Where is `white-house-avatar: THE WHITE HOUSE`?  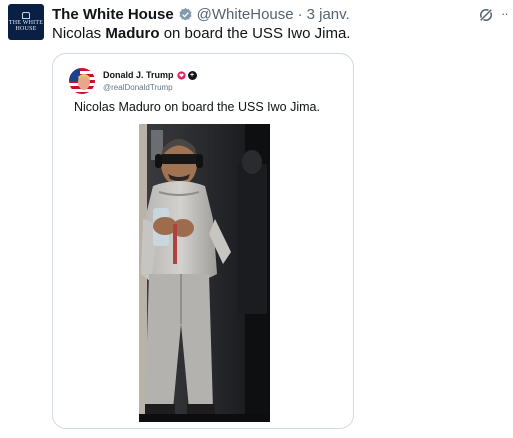
white-house-avatar: THE WHITE HOUSE is located at coordinates (26, 22).